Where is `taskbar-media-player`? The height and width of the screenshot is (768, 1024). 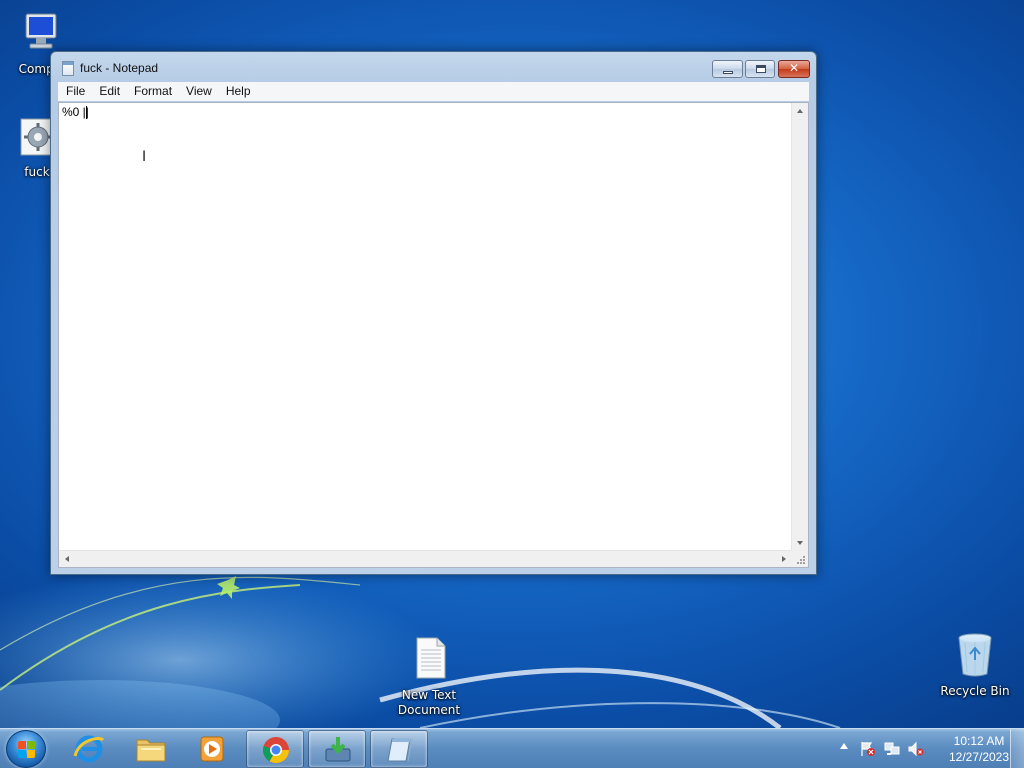 taskbar-media-player is located at coordinates (212, 749).